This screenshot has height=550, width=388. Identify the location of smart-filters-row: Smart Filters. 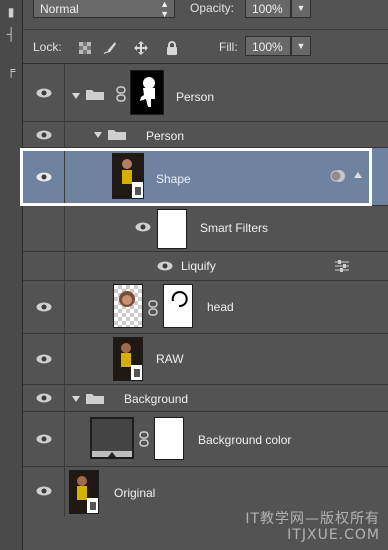
(205, 229).